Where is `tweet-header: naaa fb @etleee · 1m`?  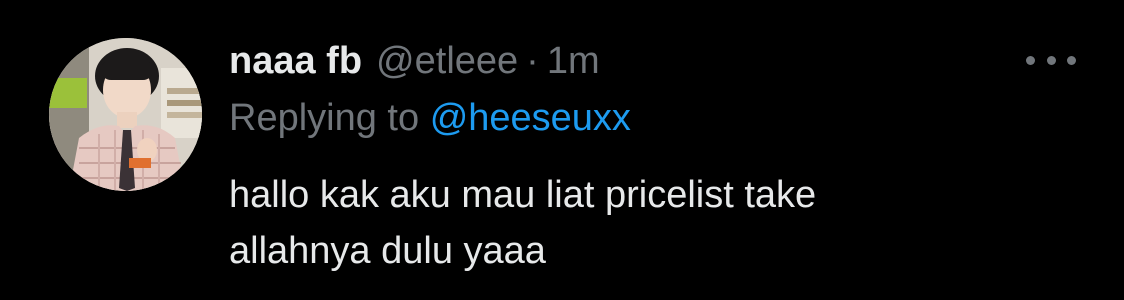
tweet-header: naaa fb @etleee · 1m is located at coordinates (414, 61).